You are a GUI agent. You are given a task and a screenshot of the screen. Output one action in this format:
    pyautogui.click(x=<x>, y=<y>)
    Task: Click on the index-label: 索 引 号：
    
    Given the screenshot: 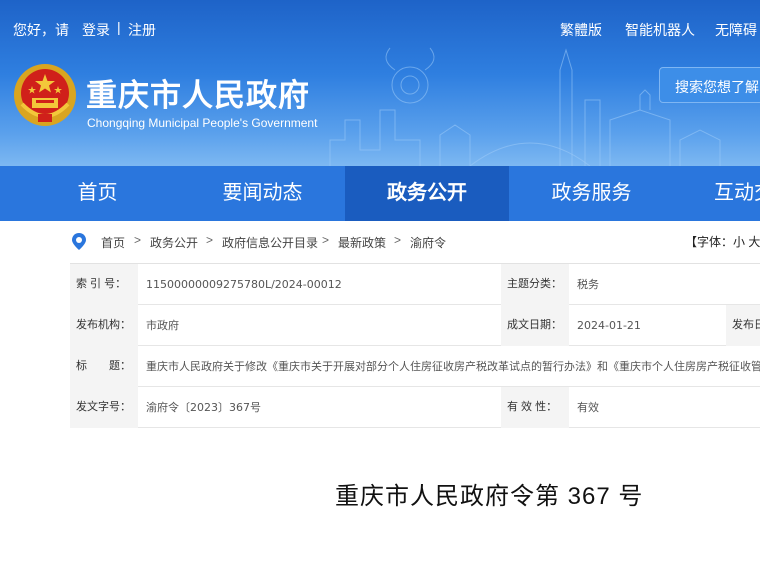 What is the action you would take?
    pyautogui.click(x=104, y=284)
    